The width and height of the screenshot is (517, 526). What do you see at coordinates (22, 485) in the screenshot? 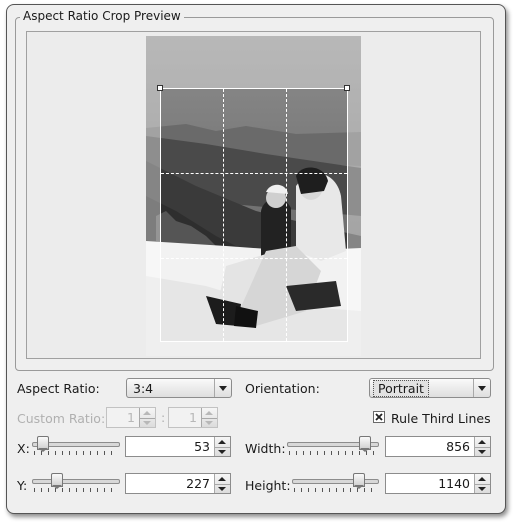
I see `y-label: Y:` at bounding box center [22, 485].